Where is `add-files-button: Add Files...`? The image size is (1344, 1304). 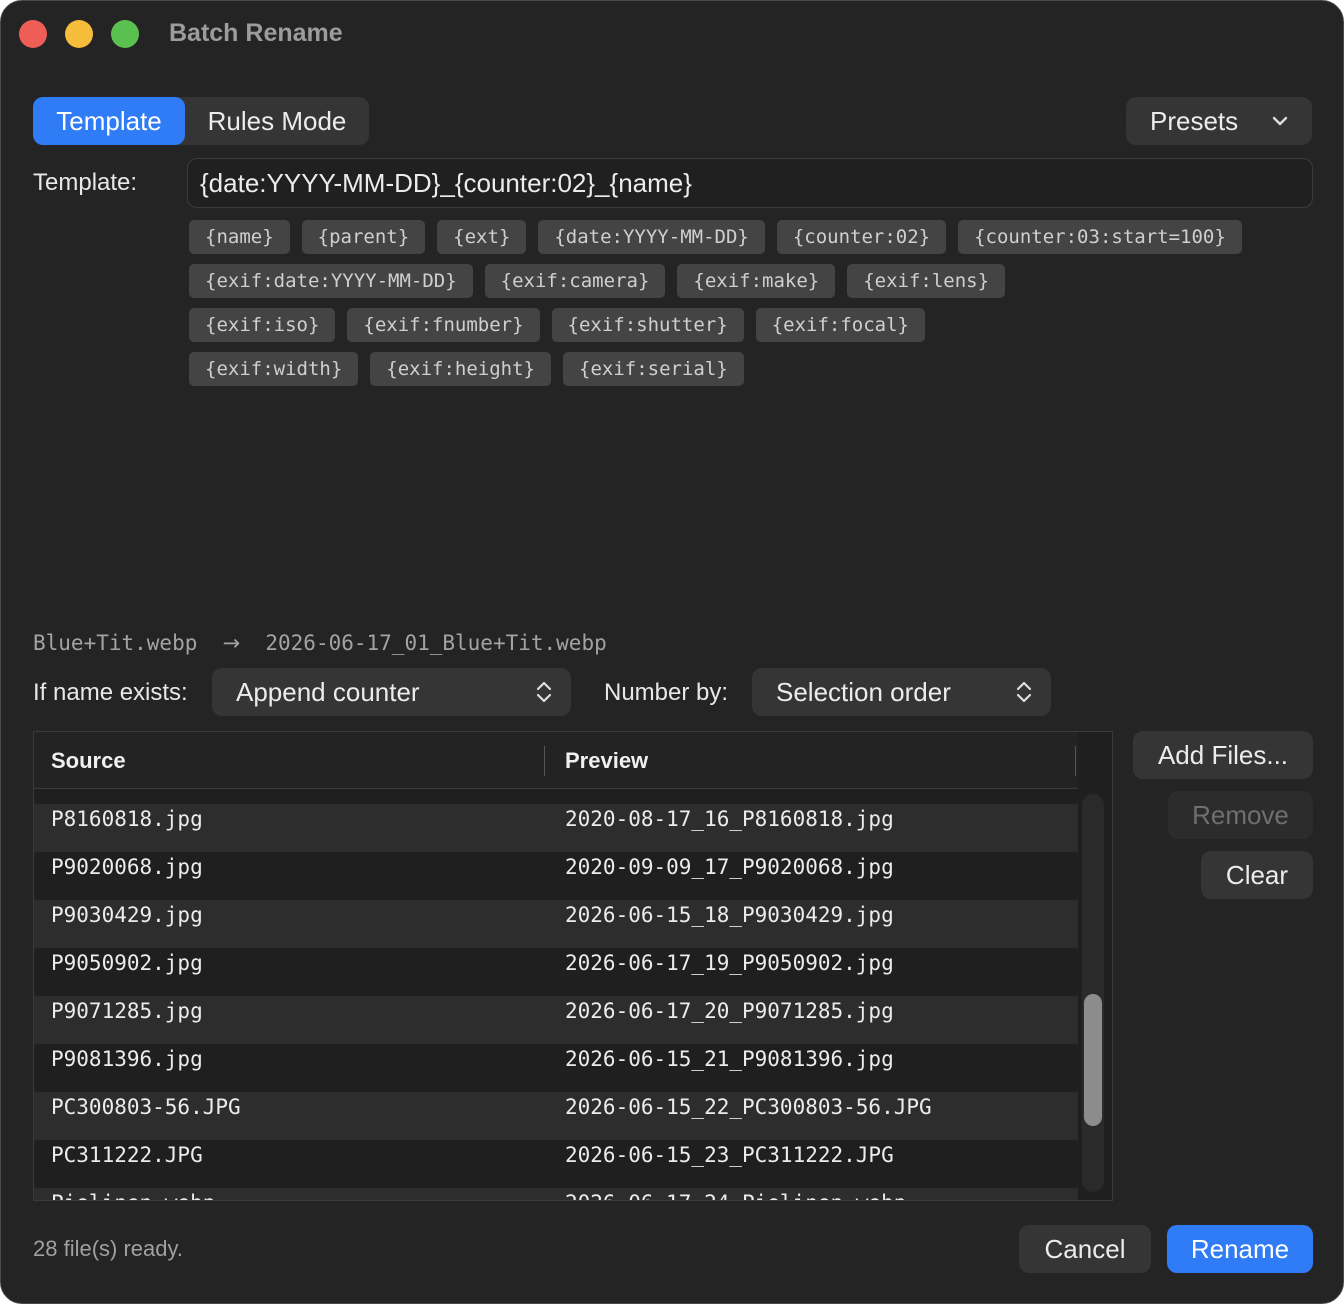
add-files-button: Add Files... is located at coordinates (1223, 755).